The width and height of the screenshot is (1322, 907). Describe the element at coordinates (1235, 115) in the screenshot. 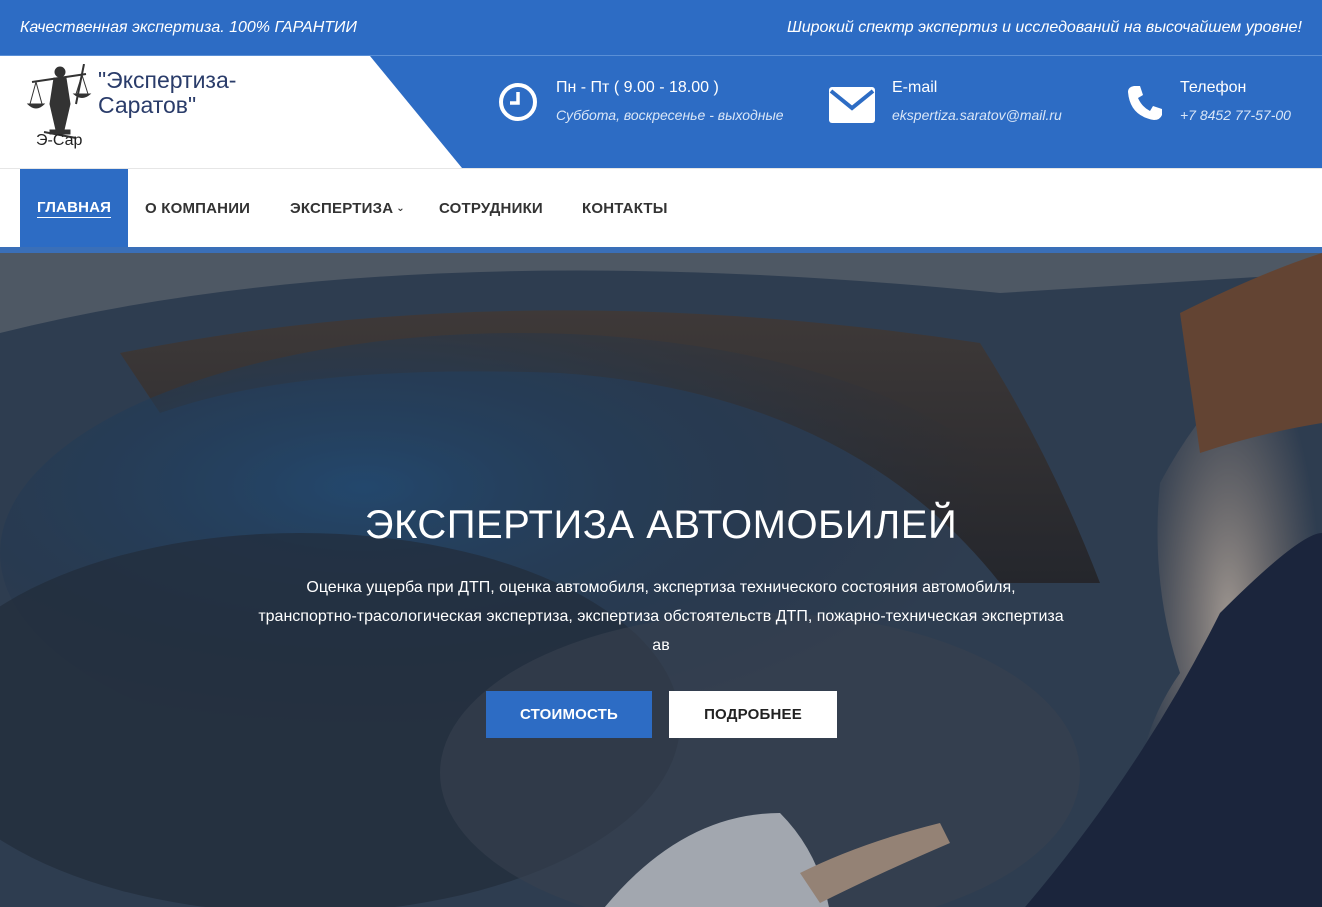

I see `phone-number-link: +7 8452 77-57-00` at that location.